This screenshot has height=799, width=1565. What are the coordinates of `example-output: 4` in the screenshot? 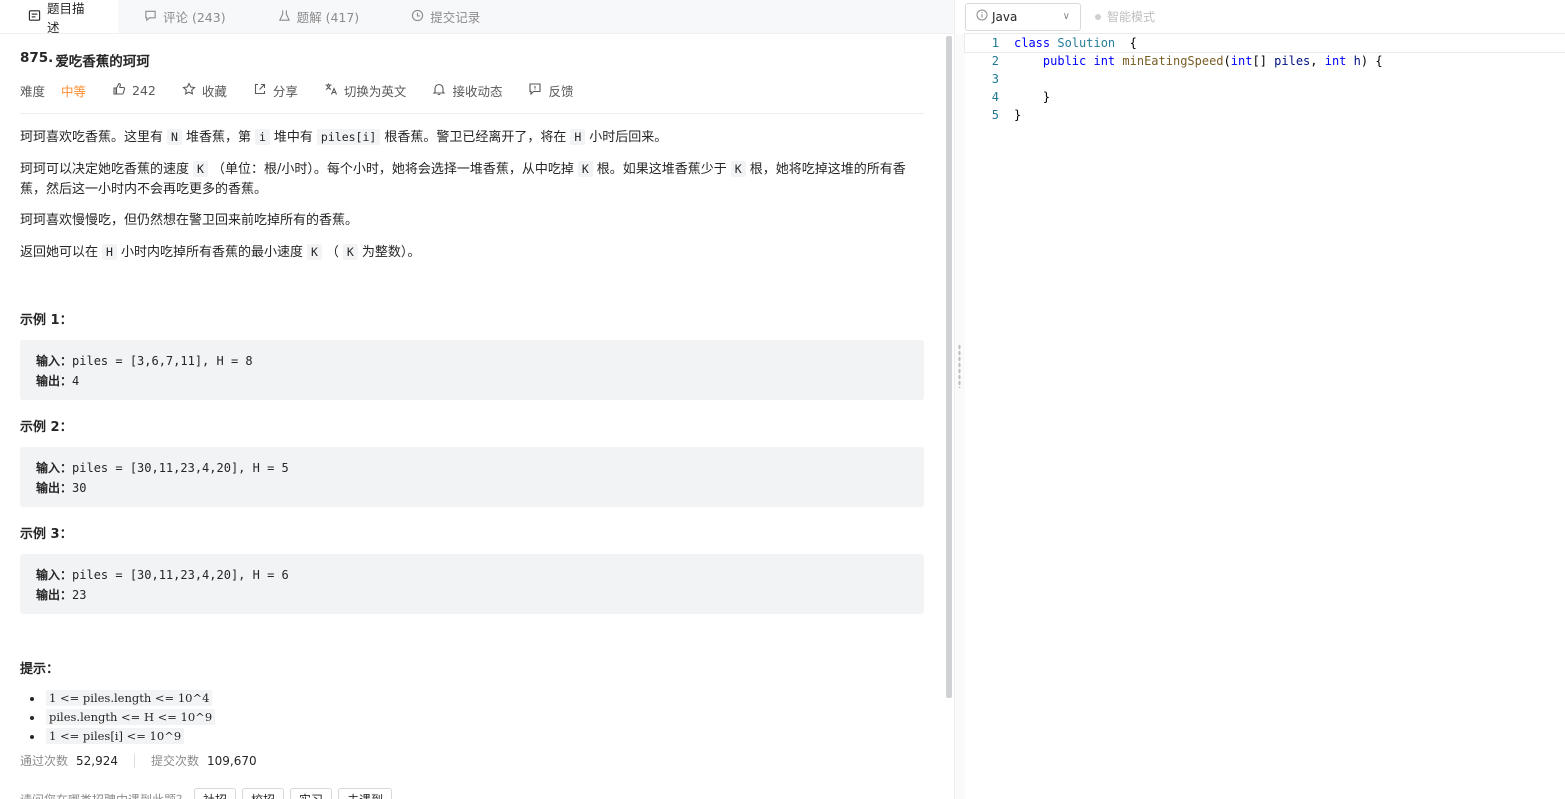 It's located at (76, 381).